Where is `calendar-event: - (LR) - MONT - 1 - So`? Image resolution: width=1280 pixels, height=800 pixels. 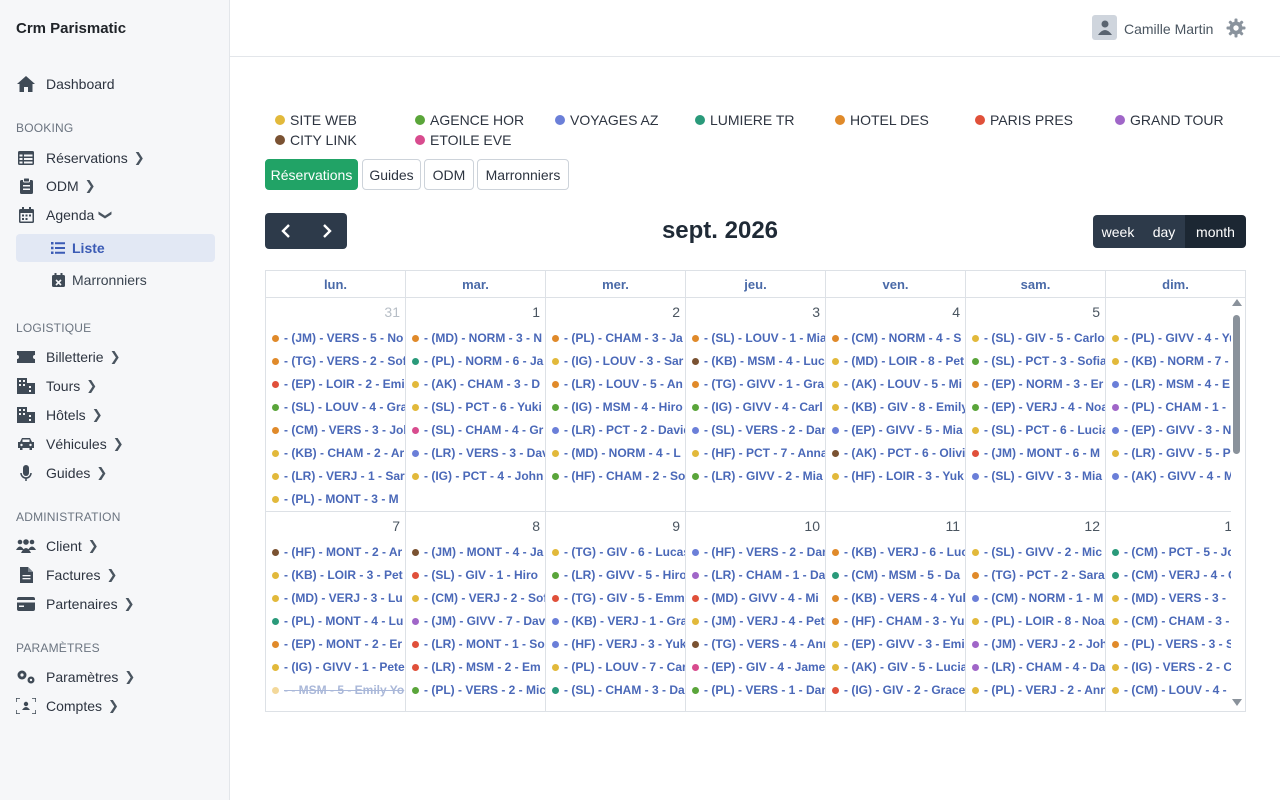 calendar-event: - (LR) - MONT - 1 - So is located at coordinates (478, 644).